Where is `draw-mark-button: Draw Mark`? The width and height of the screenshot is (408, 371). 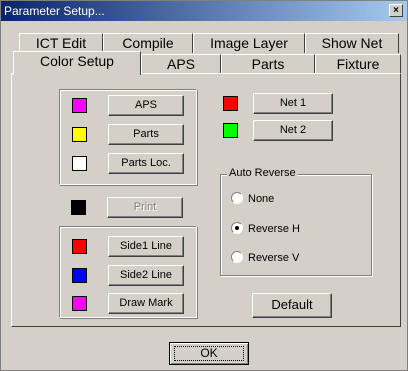 draw-mark-button: Draw Mark is located at coordinates (146, 303).